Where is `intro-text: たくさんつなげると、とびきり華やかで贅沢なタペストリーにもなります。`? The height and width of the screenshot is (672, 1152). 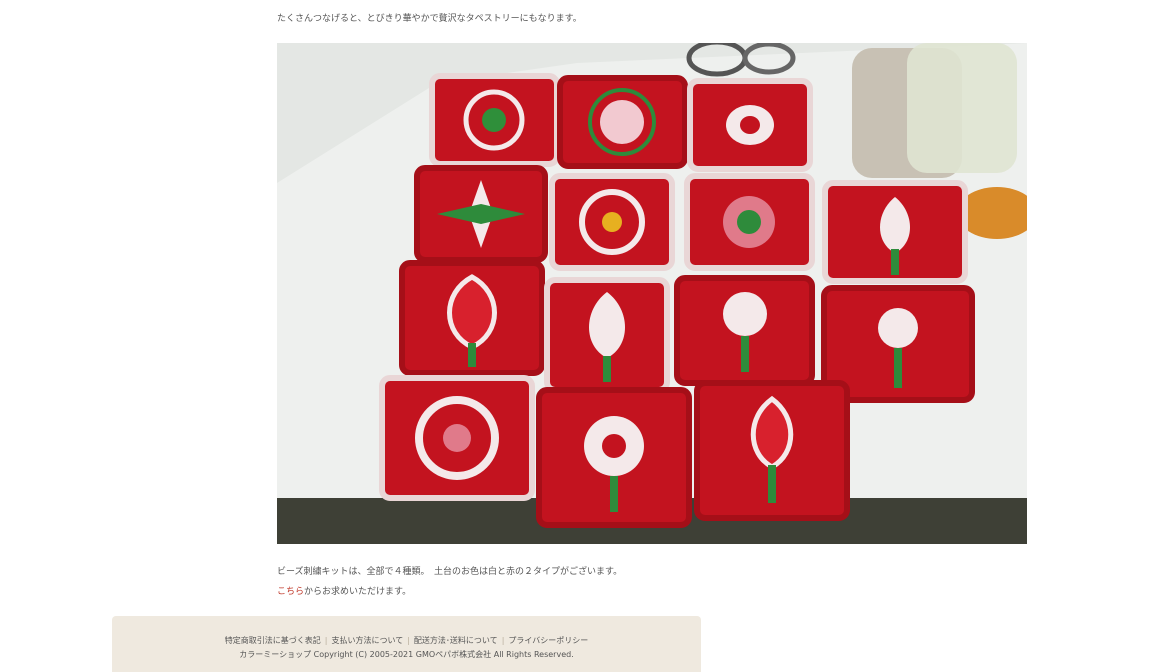 intro-text: たくさんつなげると、とびきり華やかで贅沢なタペストリーにもなります。 is located at coordinates (429, 19).